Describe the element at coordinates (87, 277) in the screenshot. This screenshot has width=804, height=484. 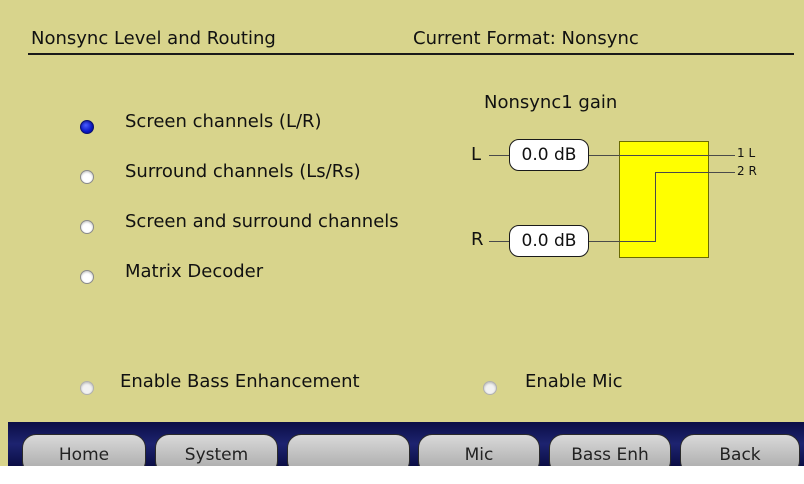
I see `radio-button-matrix-decoder` at that location.